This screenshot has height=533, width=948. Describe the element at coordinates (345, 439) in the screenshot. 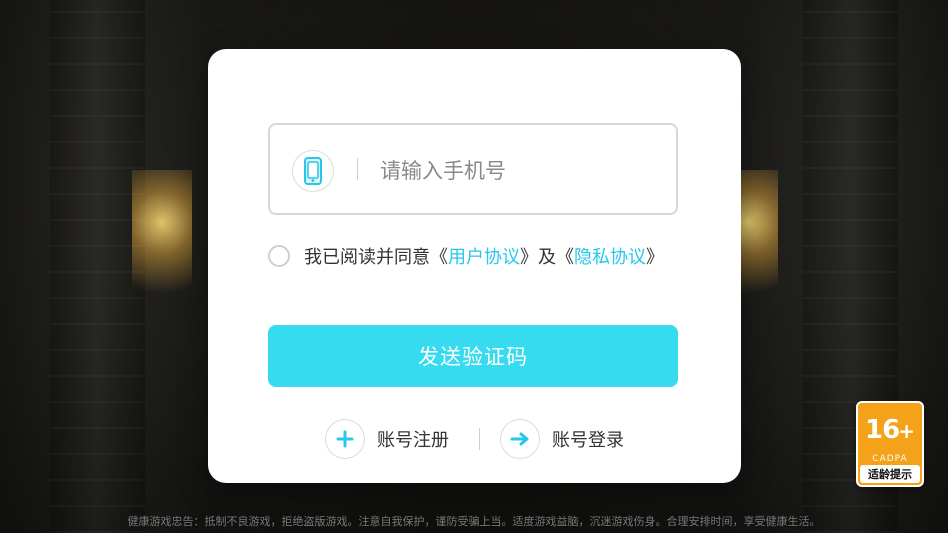

I see `plus-icon` at that location.